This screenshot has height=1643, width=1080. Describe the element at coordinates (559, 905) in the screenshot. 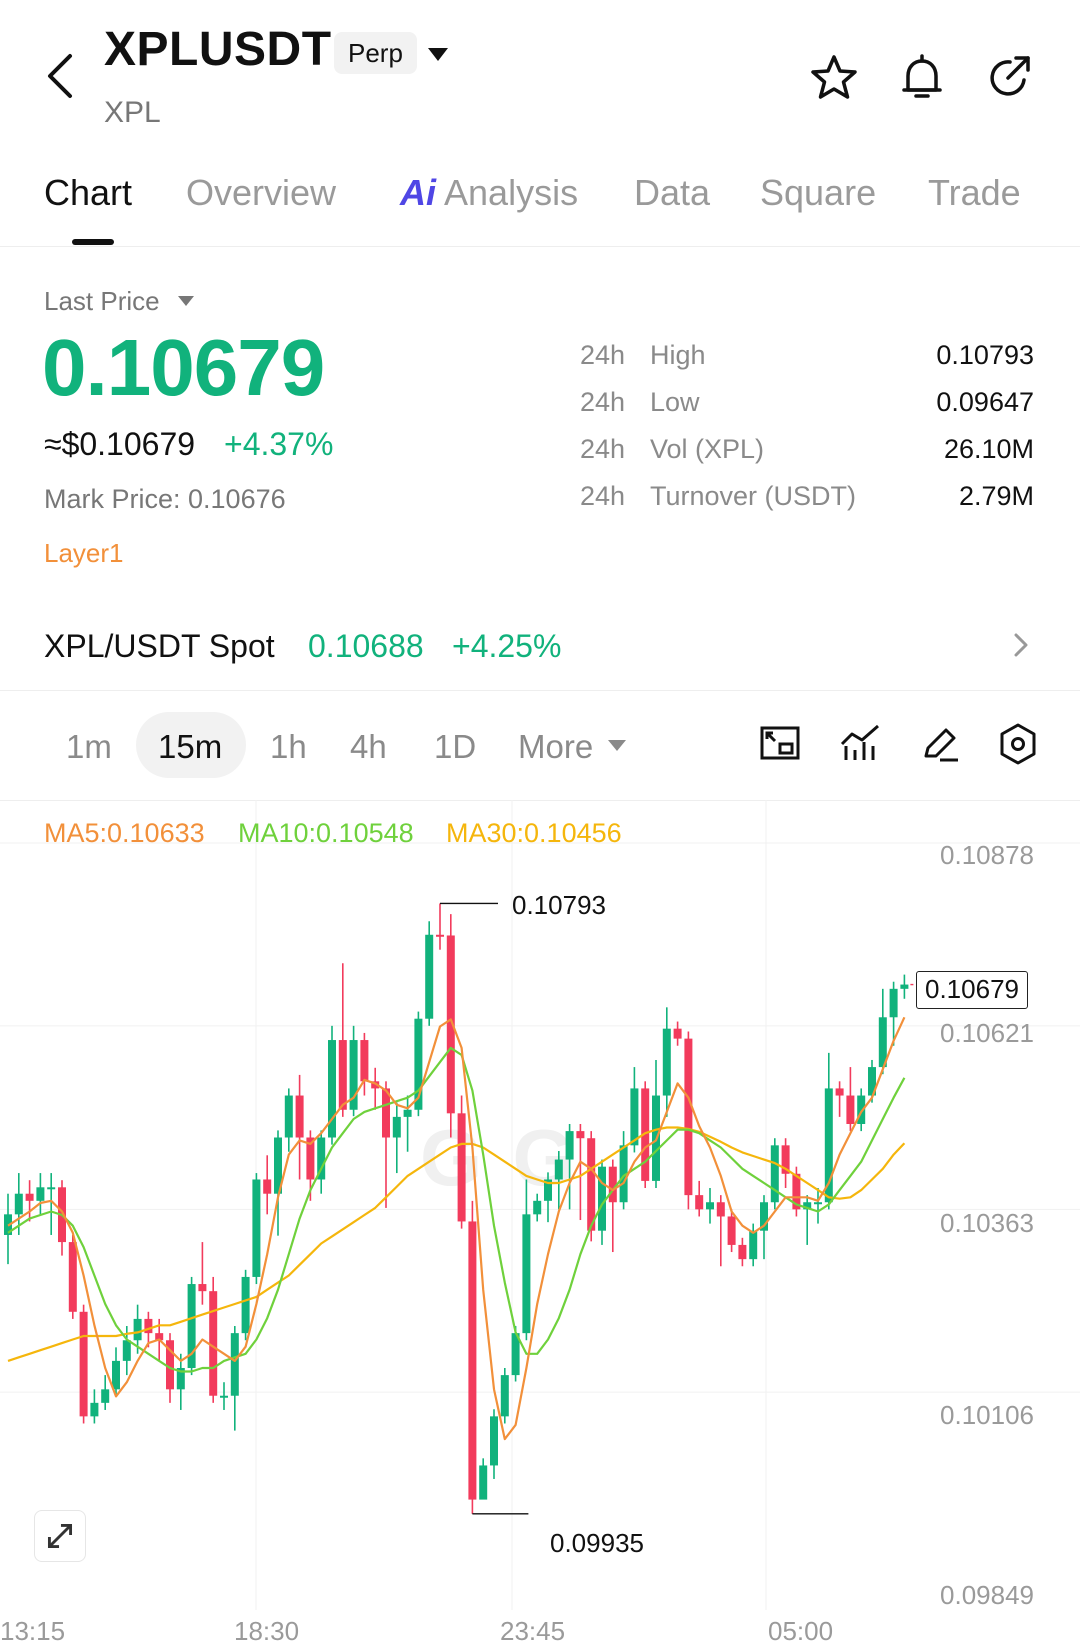

I see `high-marker-label: 0.10793` at that location.